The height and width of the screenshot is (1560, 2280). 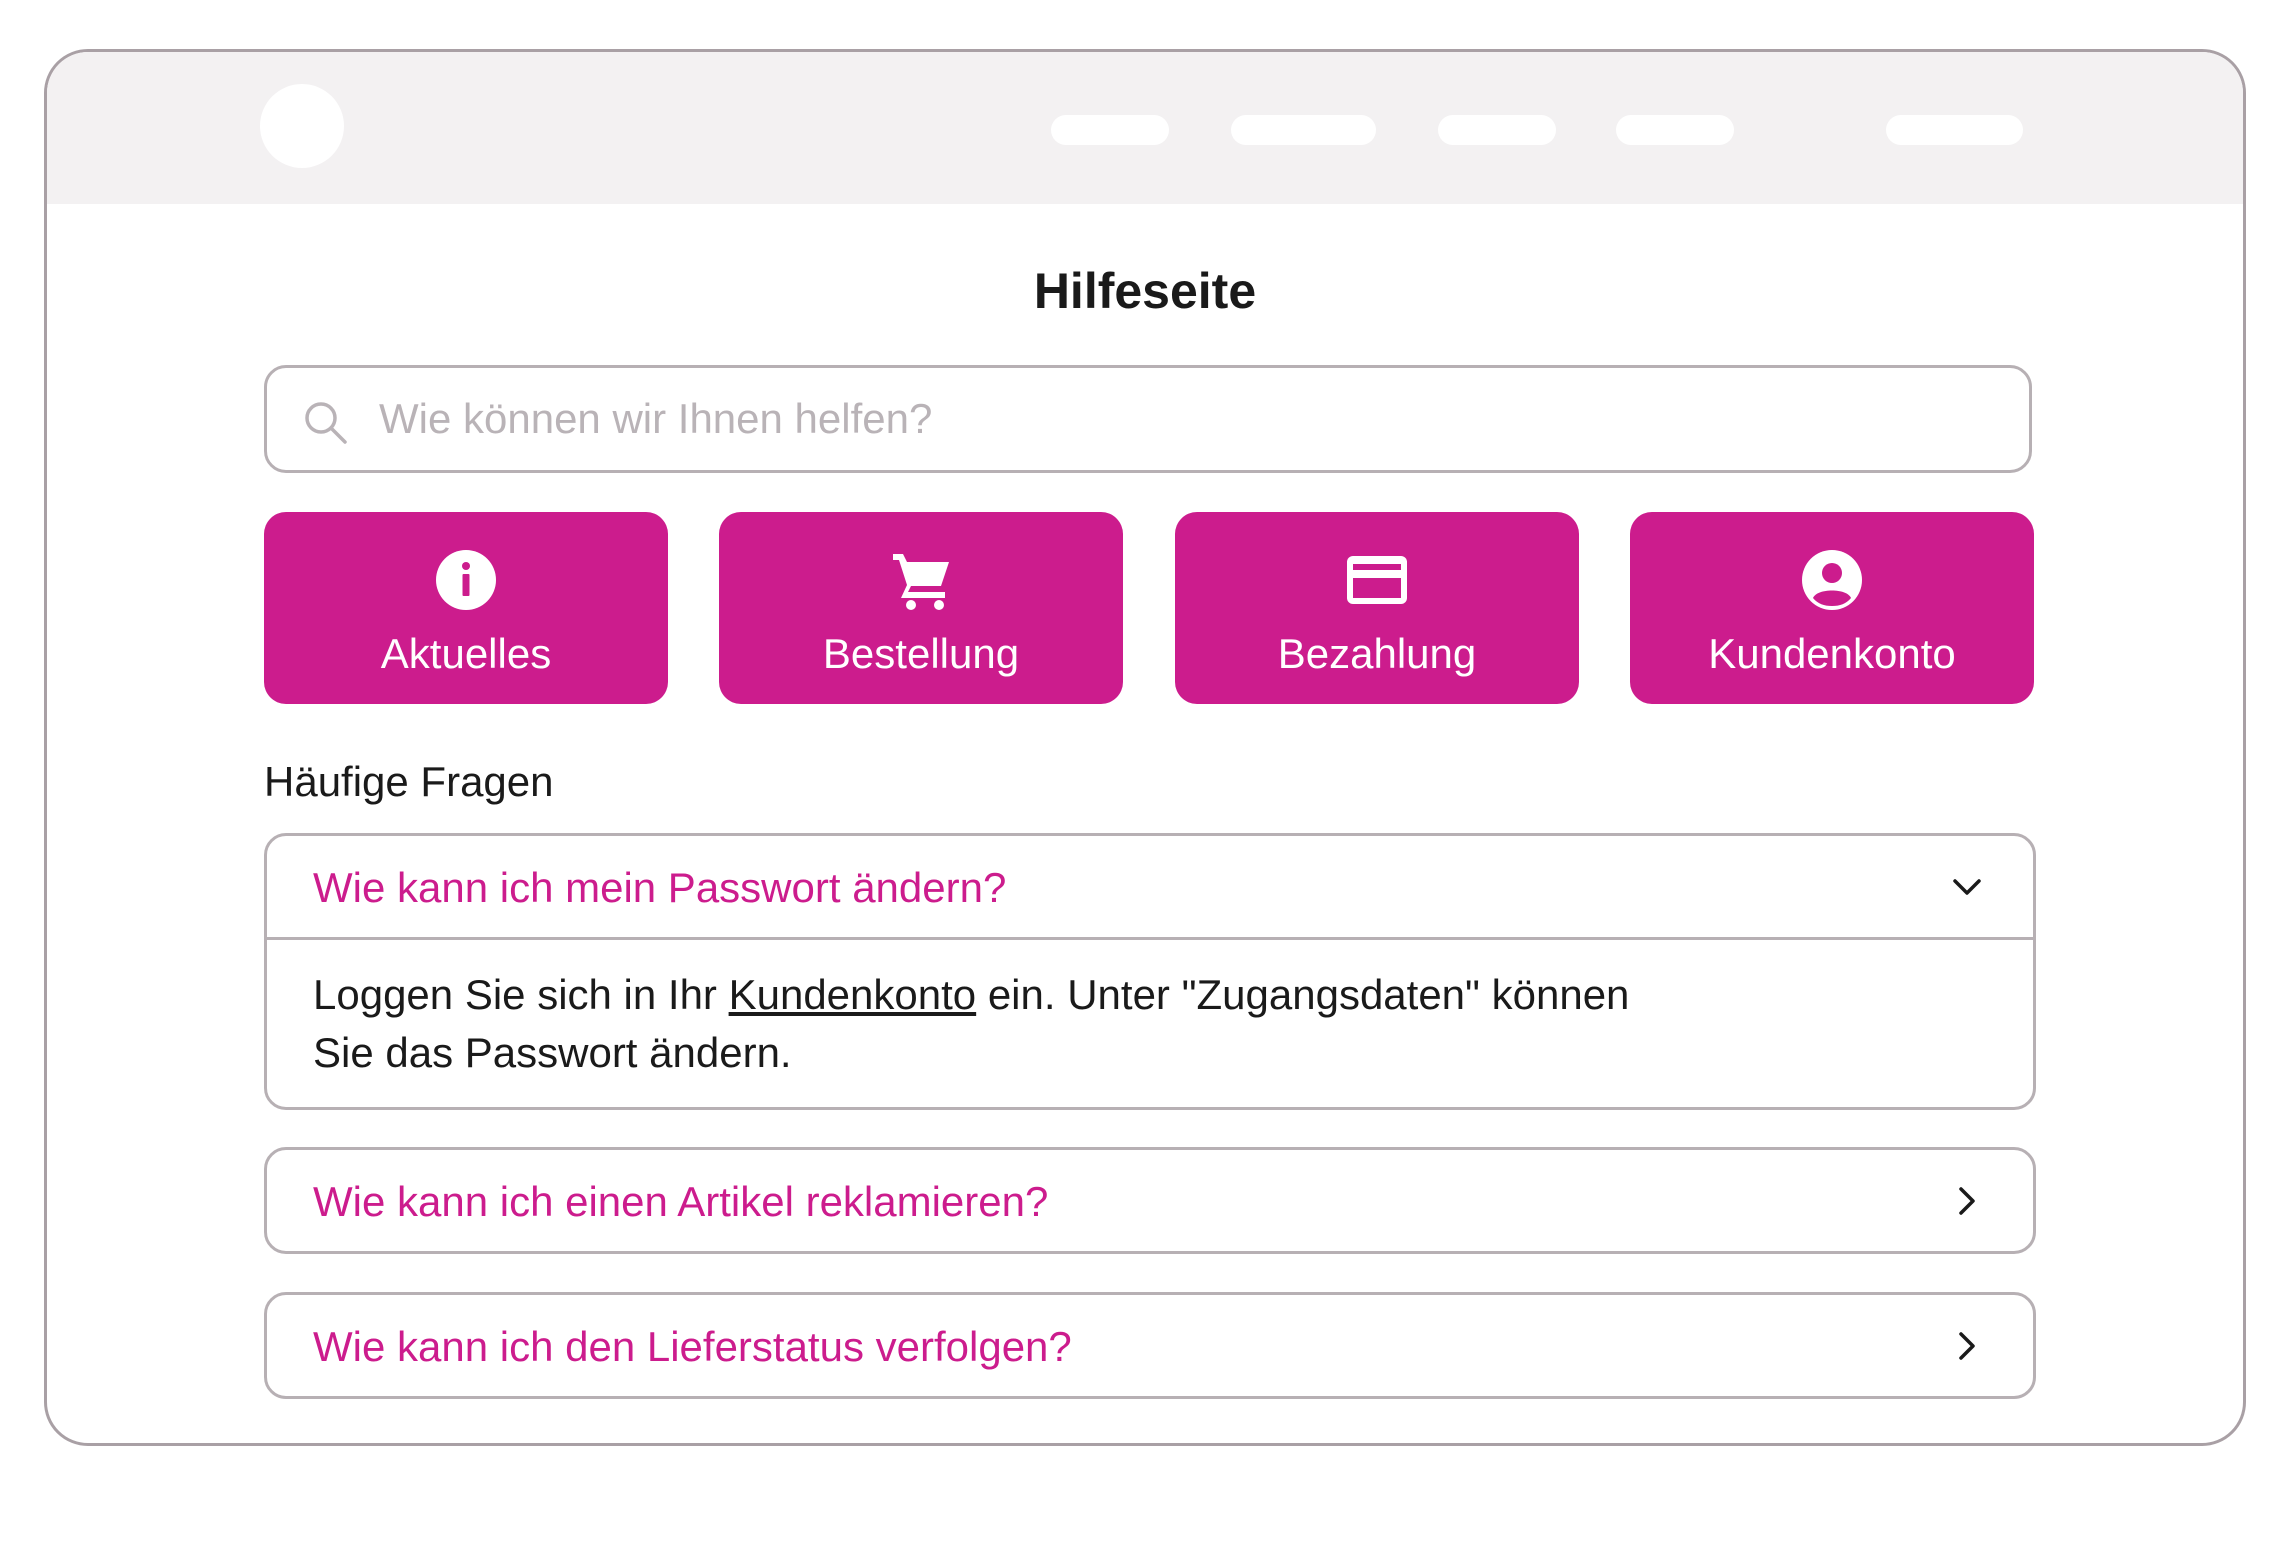 What do you see at coordinates (1377, 653) in the screenshot?
I see `category-label: Bezahlung` at bounding box center [1377, 653].